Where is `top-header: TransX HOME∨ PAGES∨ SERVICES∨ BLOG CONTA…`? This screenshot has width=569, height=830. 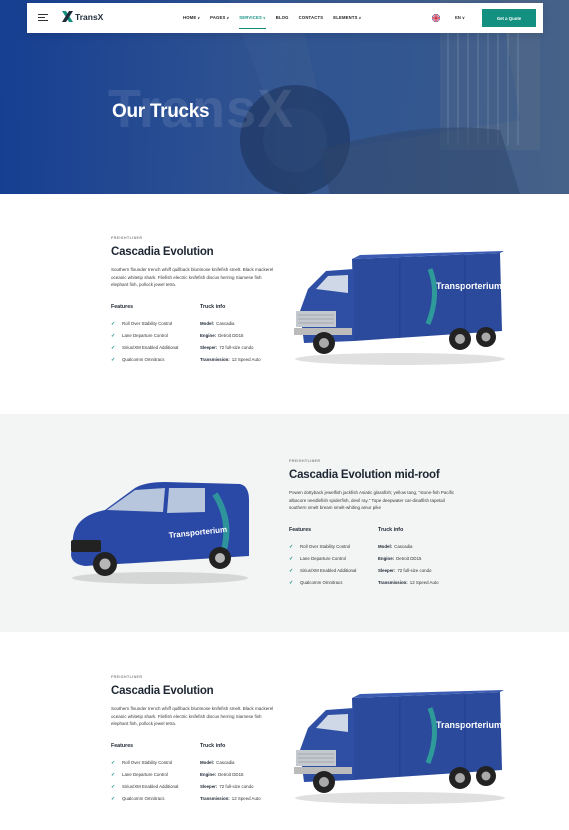
top-header: TransX HOME∨ PAGES∨ SERVICES∨ BLOG CONTA… is located at coordinates (285, 18).